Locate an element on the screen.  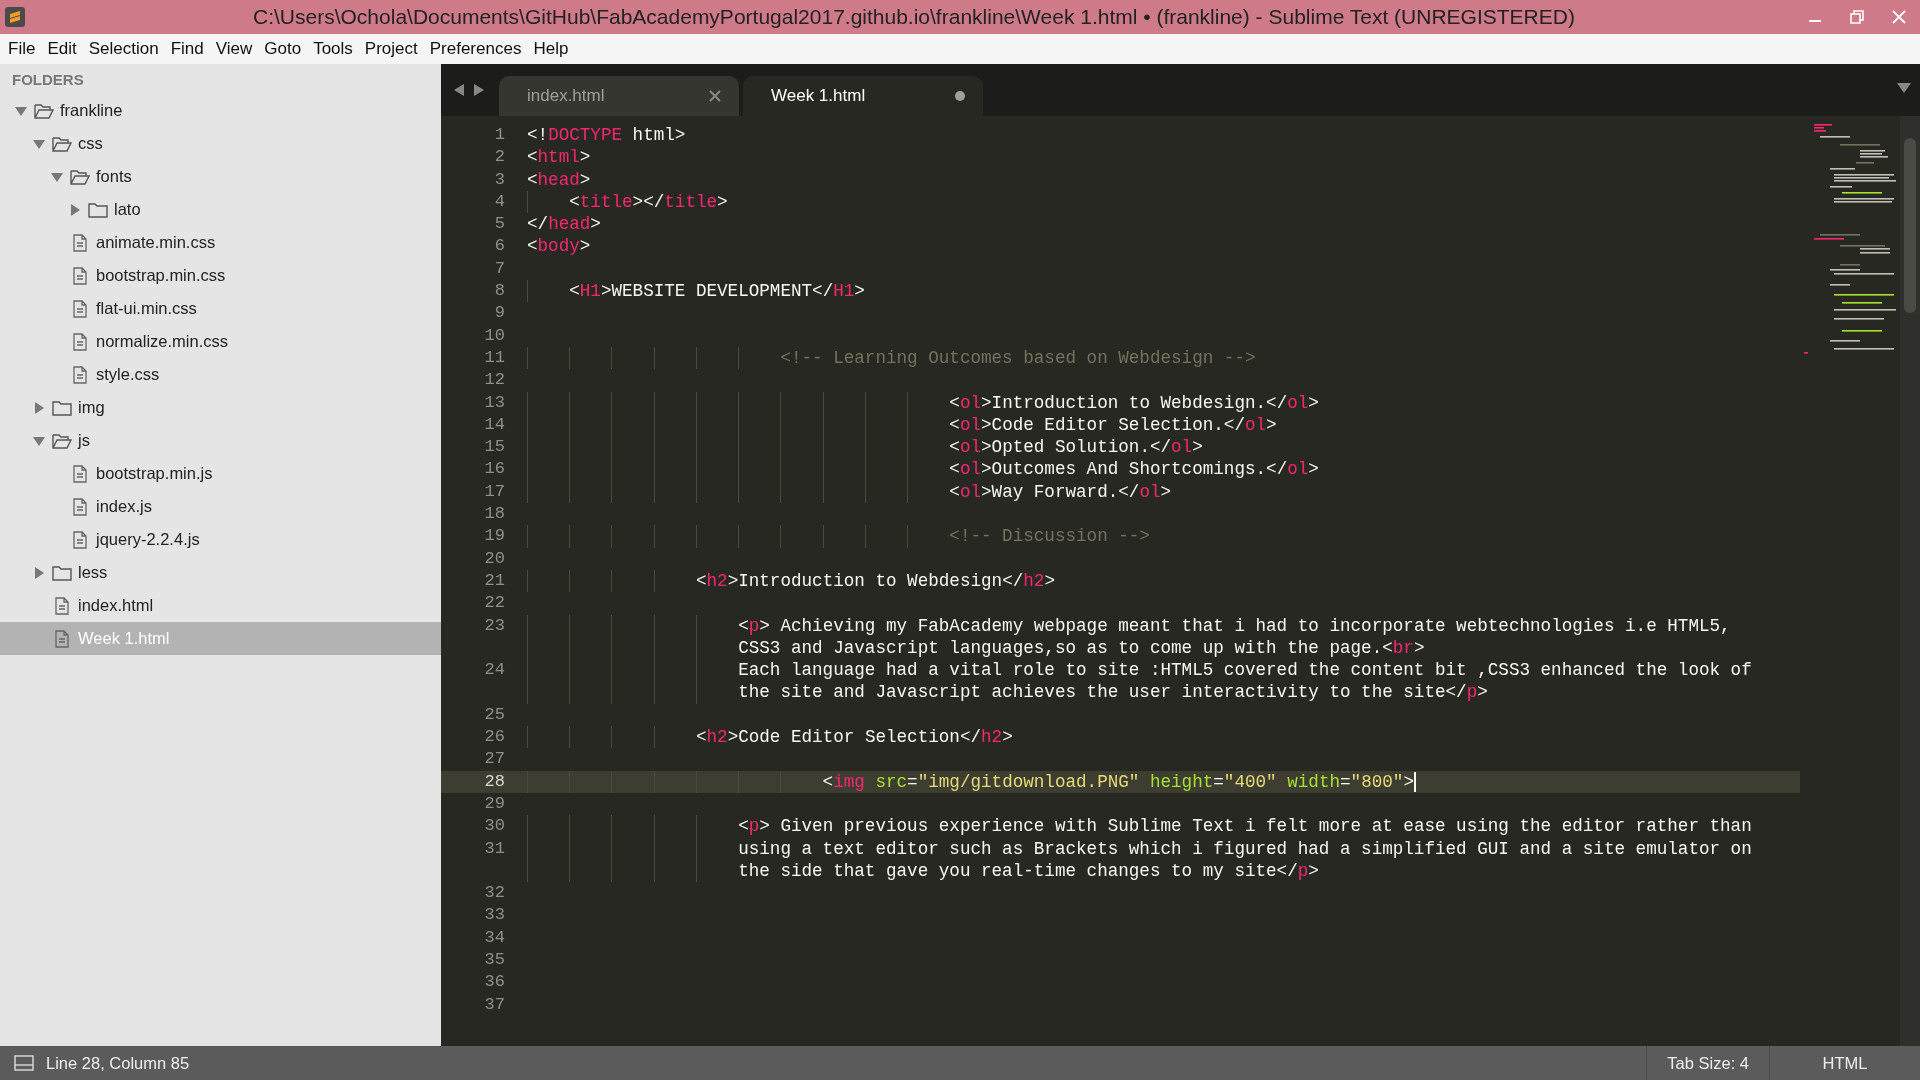
code-line: the site and Javascript achieves the user interactivity to the site</p> is located at coordinates (1112, 692).